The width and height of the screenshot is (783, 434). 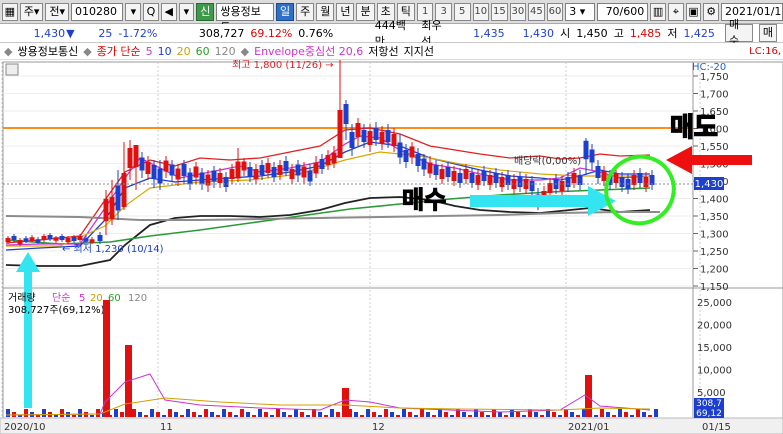 I want to click on panel-toggle-icon, so click(x=12, y=69).